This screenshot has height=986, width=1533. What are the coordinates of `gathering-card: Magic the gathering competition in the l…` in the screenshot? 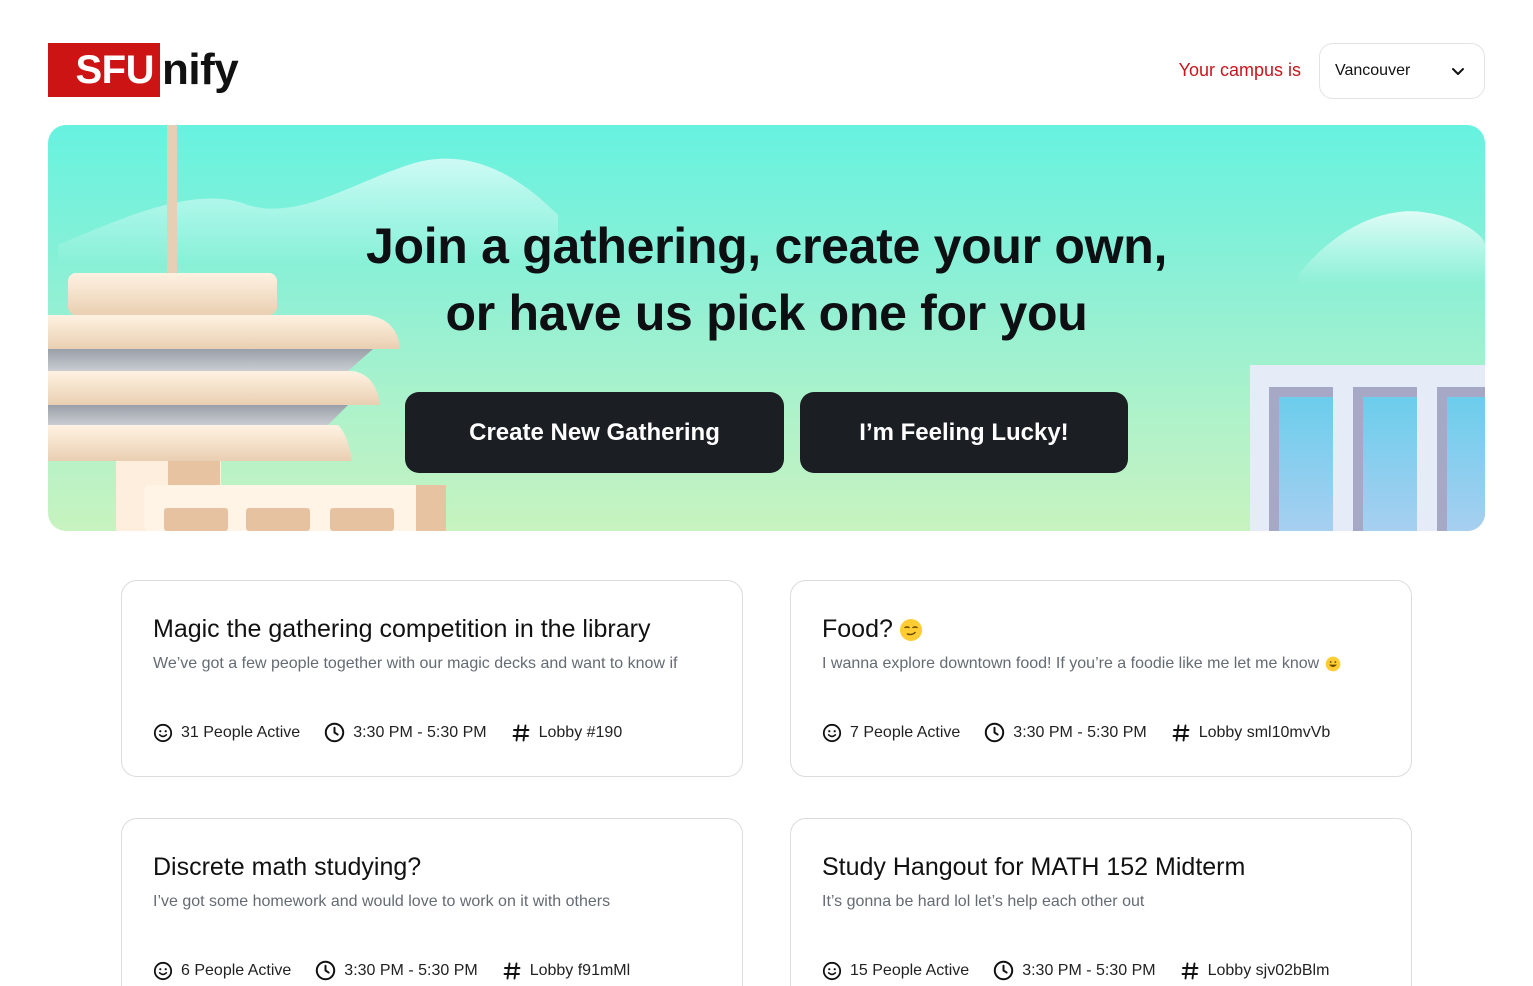 It's located at (432, 678).